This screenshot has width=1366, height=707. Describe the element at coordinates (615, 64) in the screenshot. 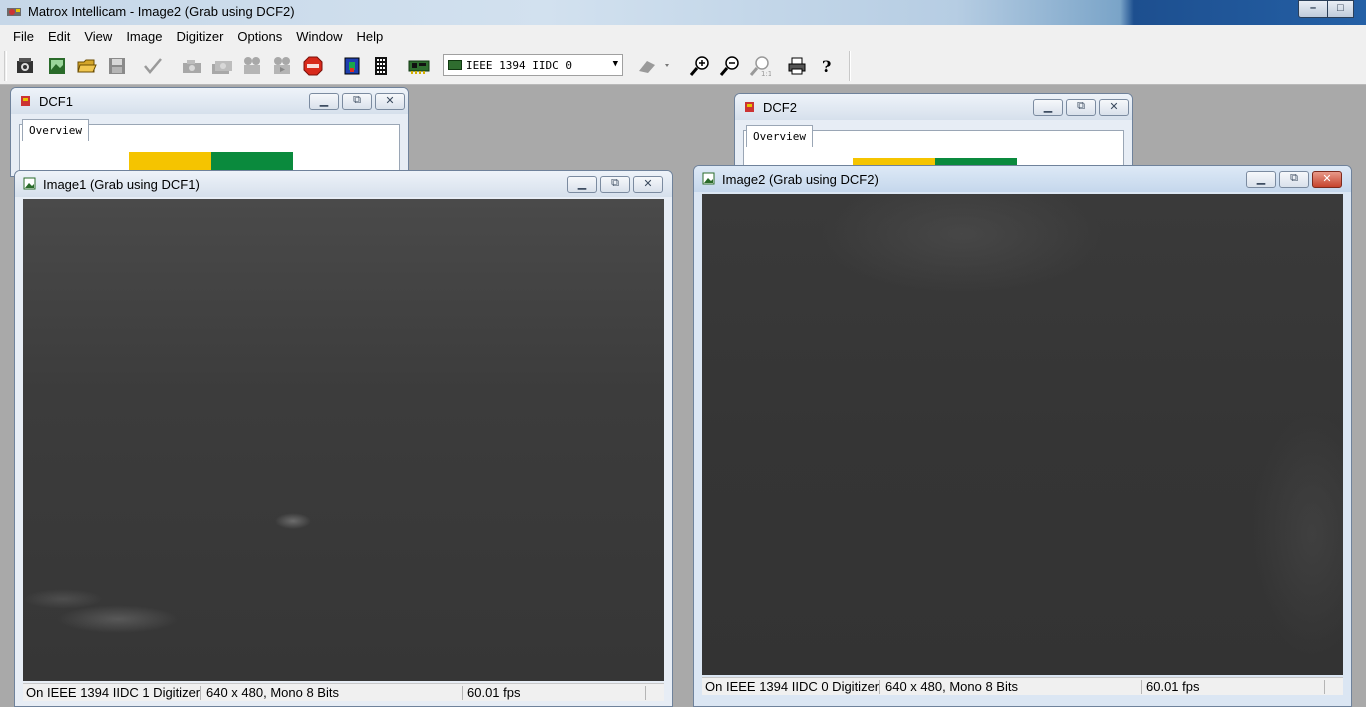

I see `chevron-down-icon: ▼` at that location.